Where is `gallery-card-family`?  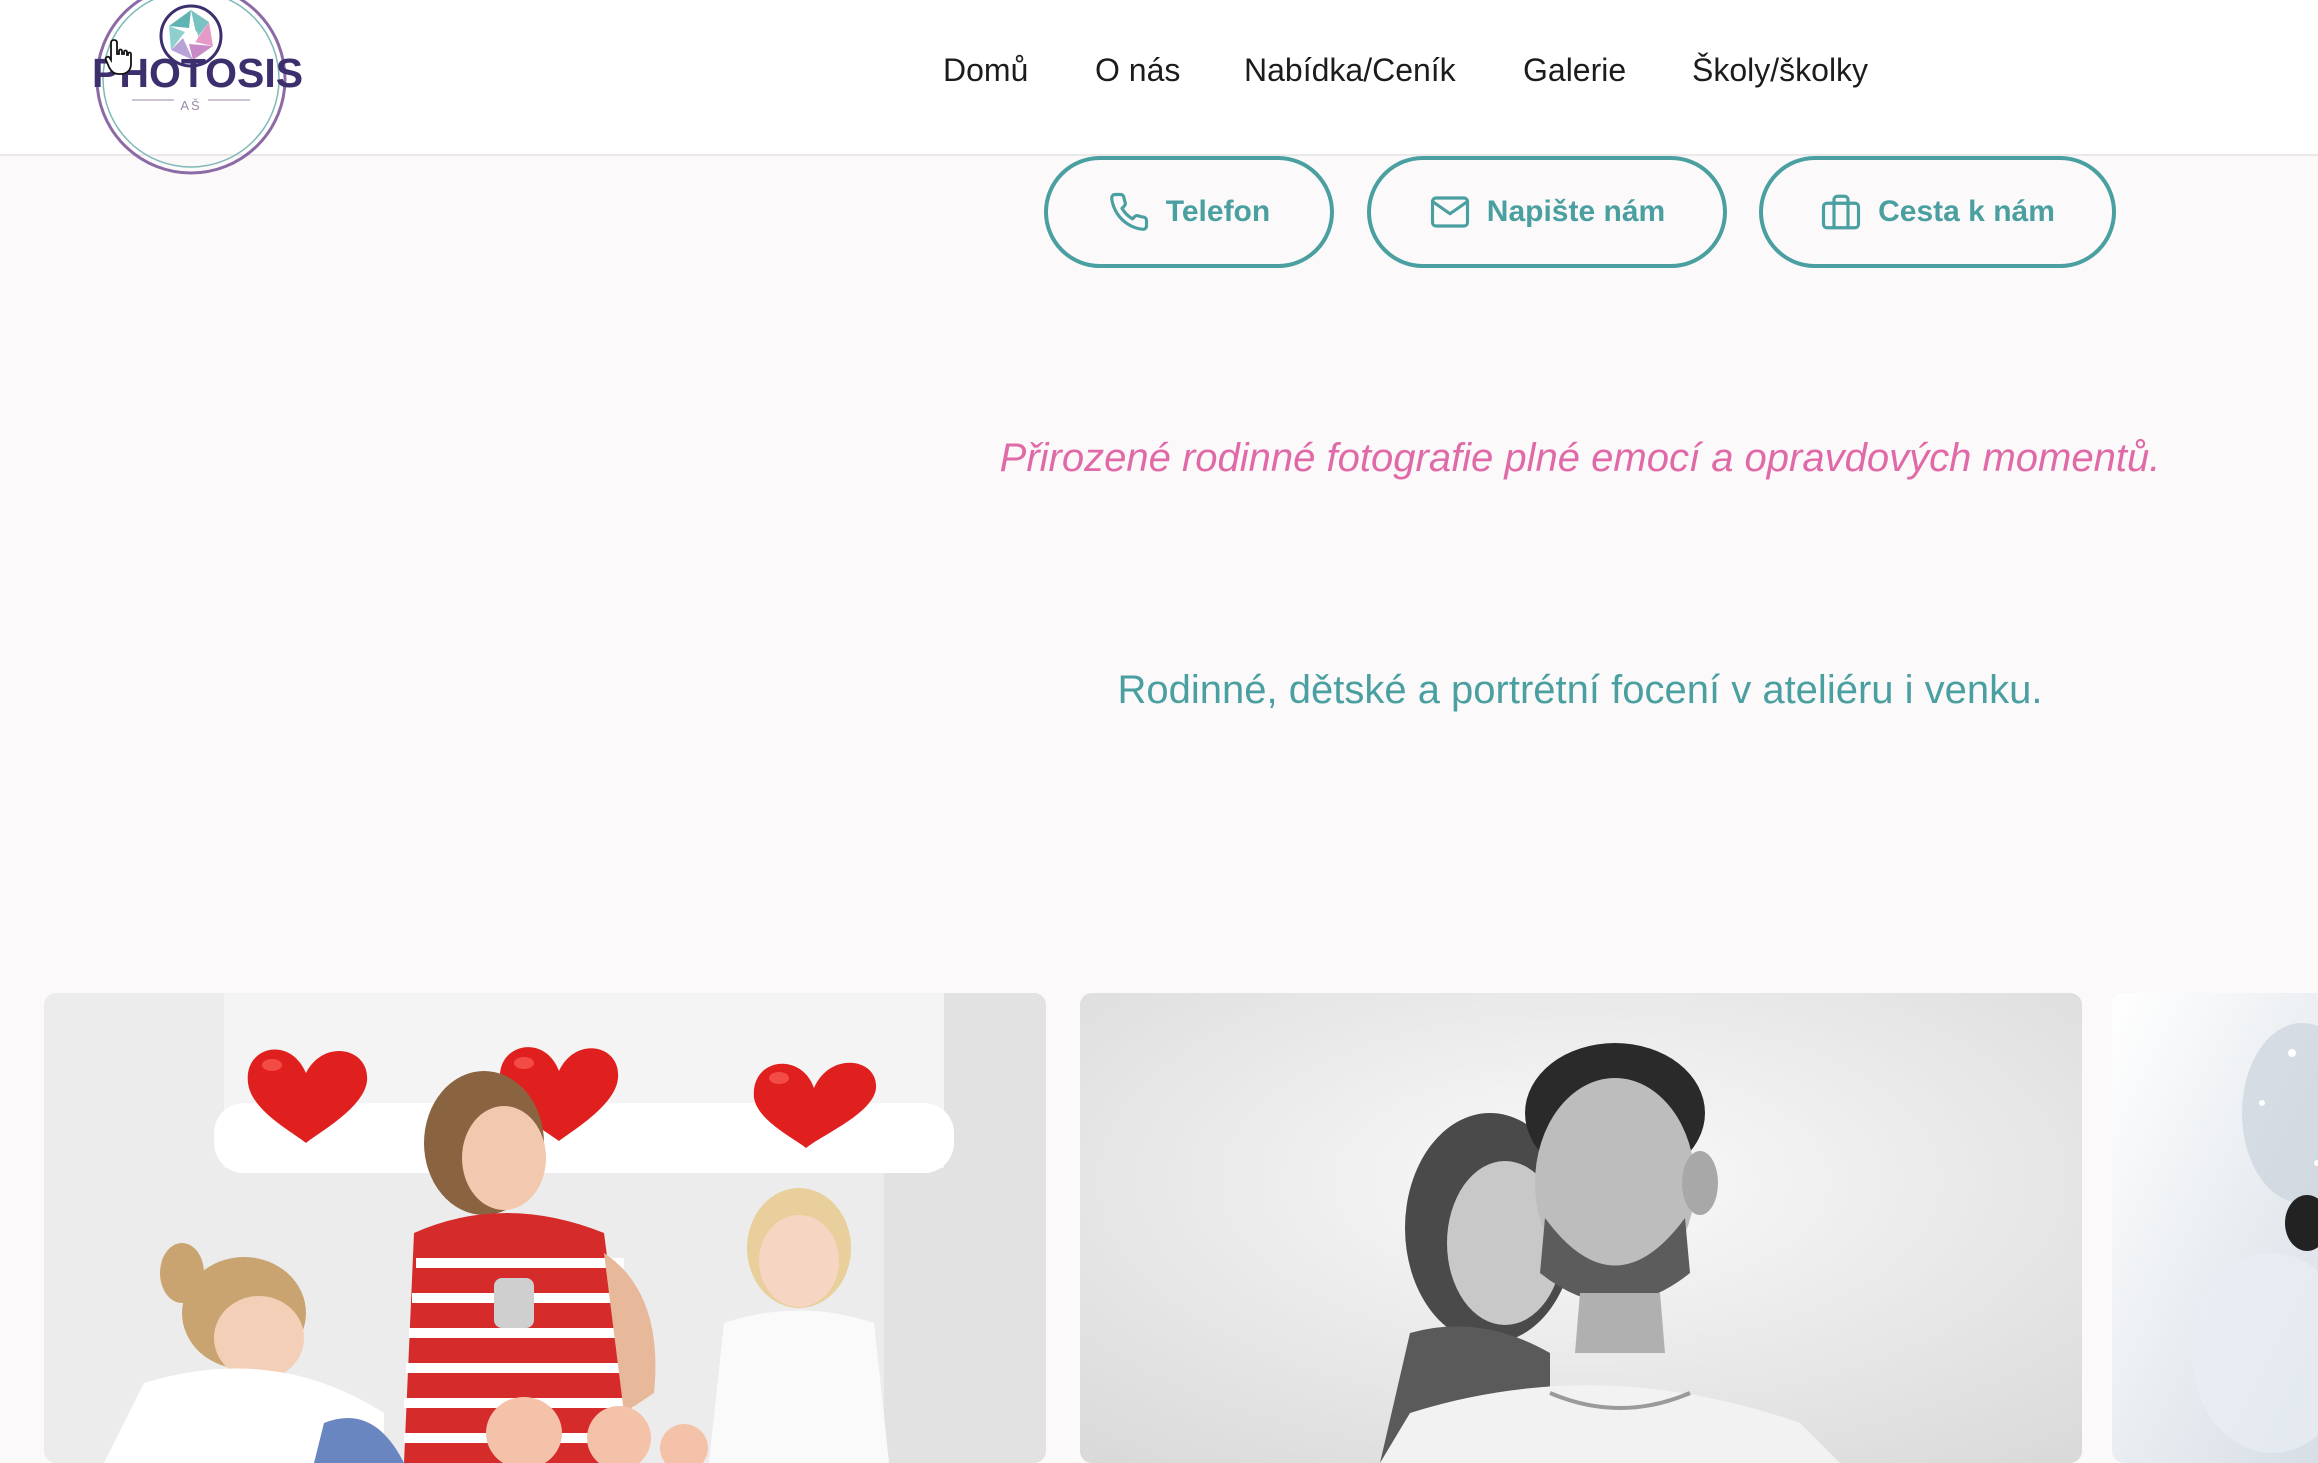 gallery-card-family is located at coordinates (545, 1228).